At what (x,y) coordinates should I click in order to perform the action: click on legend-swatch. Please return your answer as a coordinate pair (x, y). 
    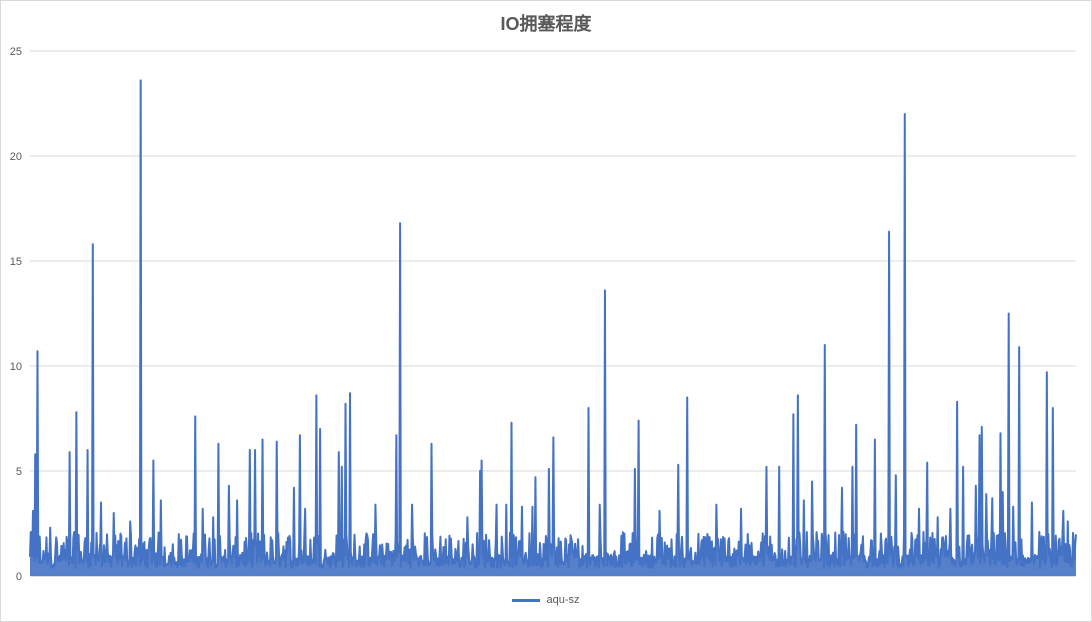
    Looking at the image, I should click on (526, 600).